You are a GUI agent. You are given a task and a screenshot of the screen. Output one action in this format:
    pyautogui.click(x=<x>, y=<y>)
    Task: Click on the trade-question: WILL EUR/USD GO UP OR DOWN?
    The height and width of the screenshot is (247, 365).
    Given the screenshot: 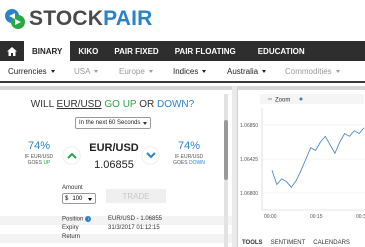 What is the action you would take?
    pyautogui.click(x=112, y=104)
    